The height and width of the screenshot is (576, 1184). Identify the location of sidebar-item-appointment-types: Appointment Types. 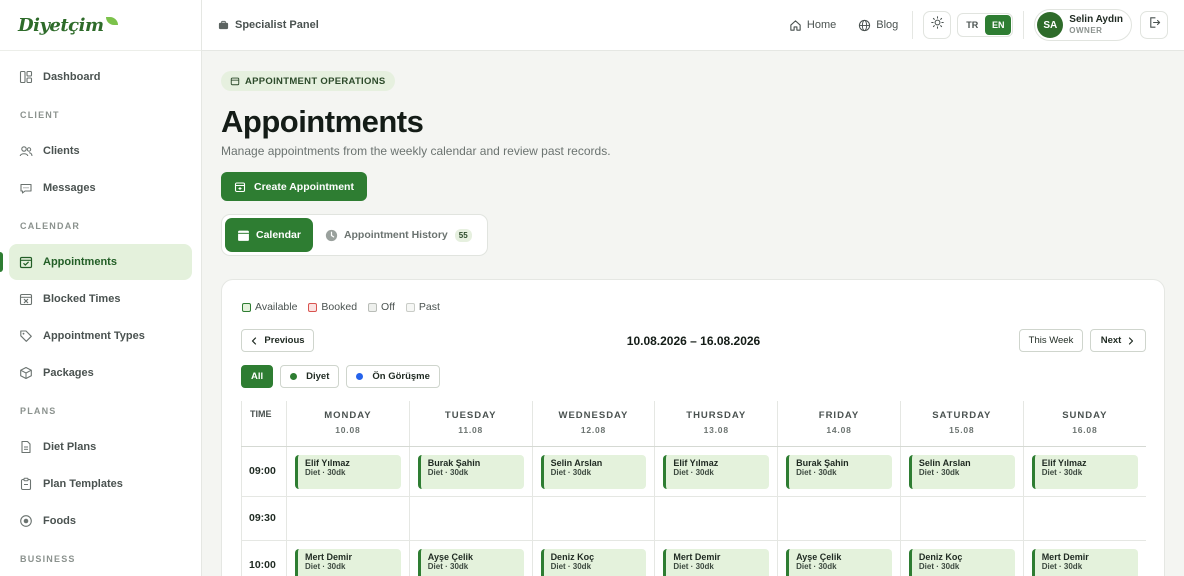
(100, 336).